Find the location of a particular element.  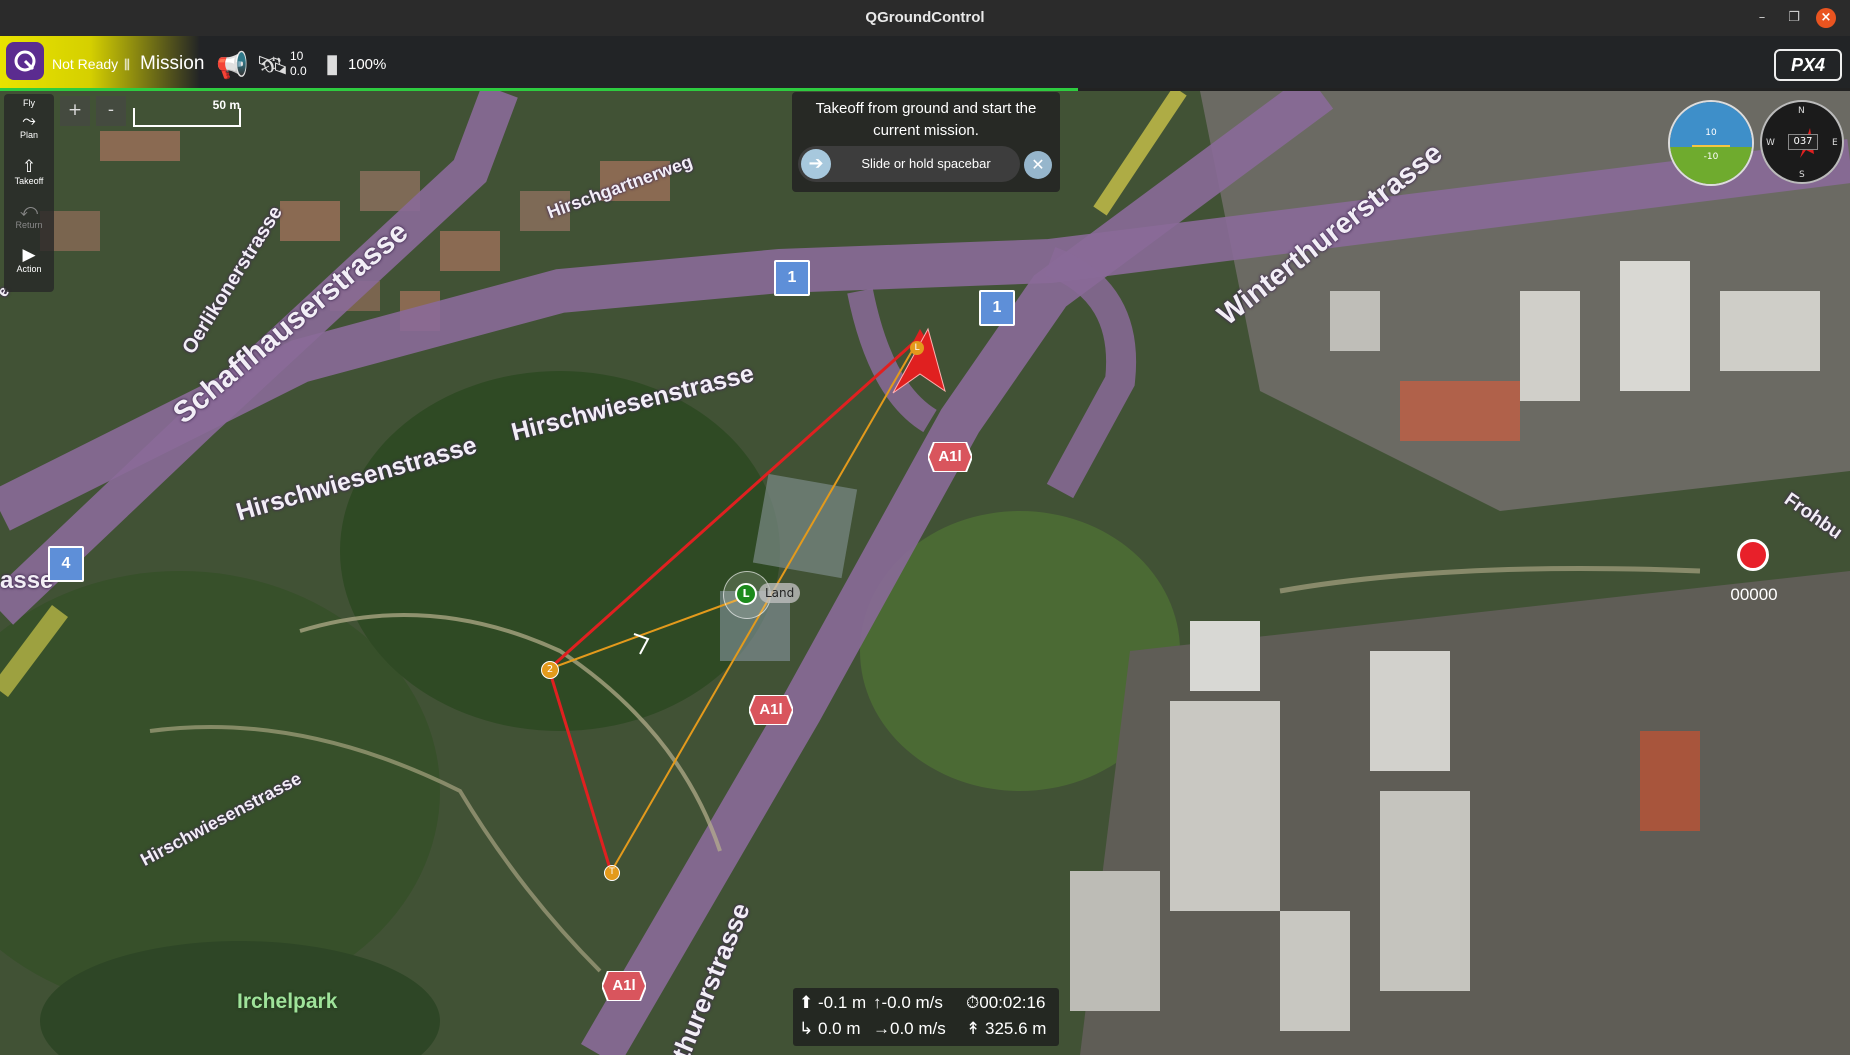

battery-icon: ▮ is located at coordinates (332, 63).